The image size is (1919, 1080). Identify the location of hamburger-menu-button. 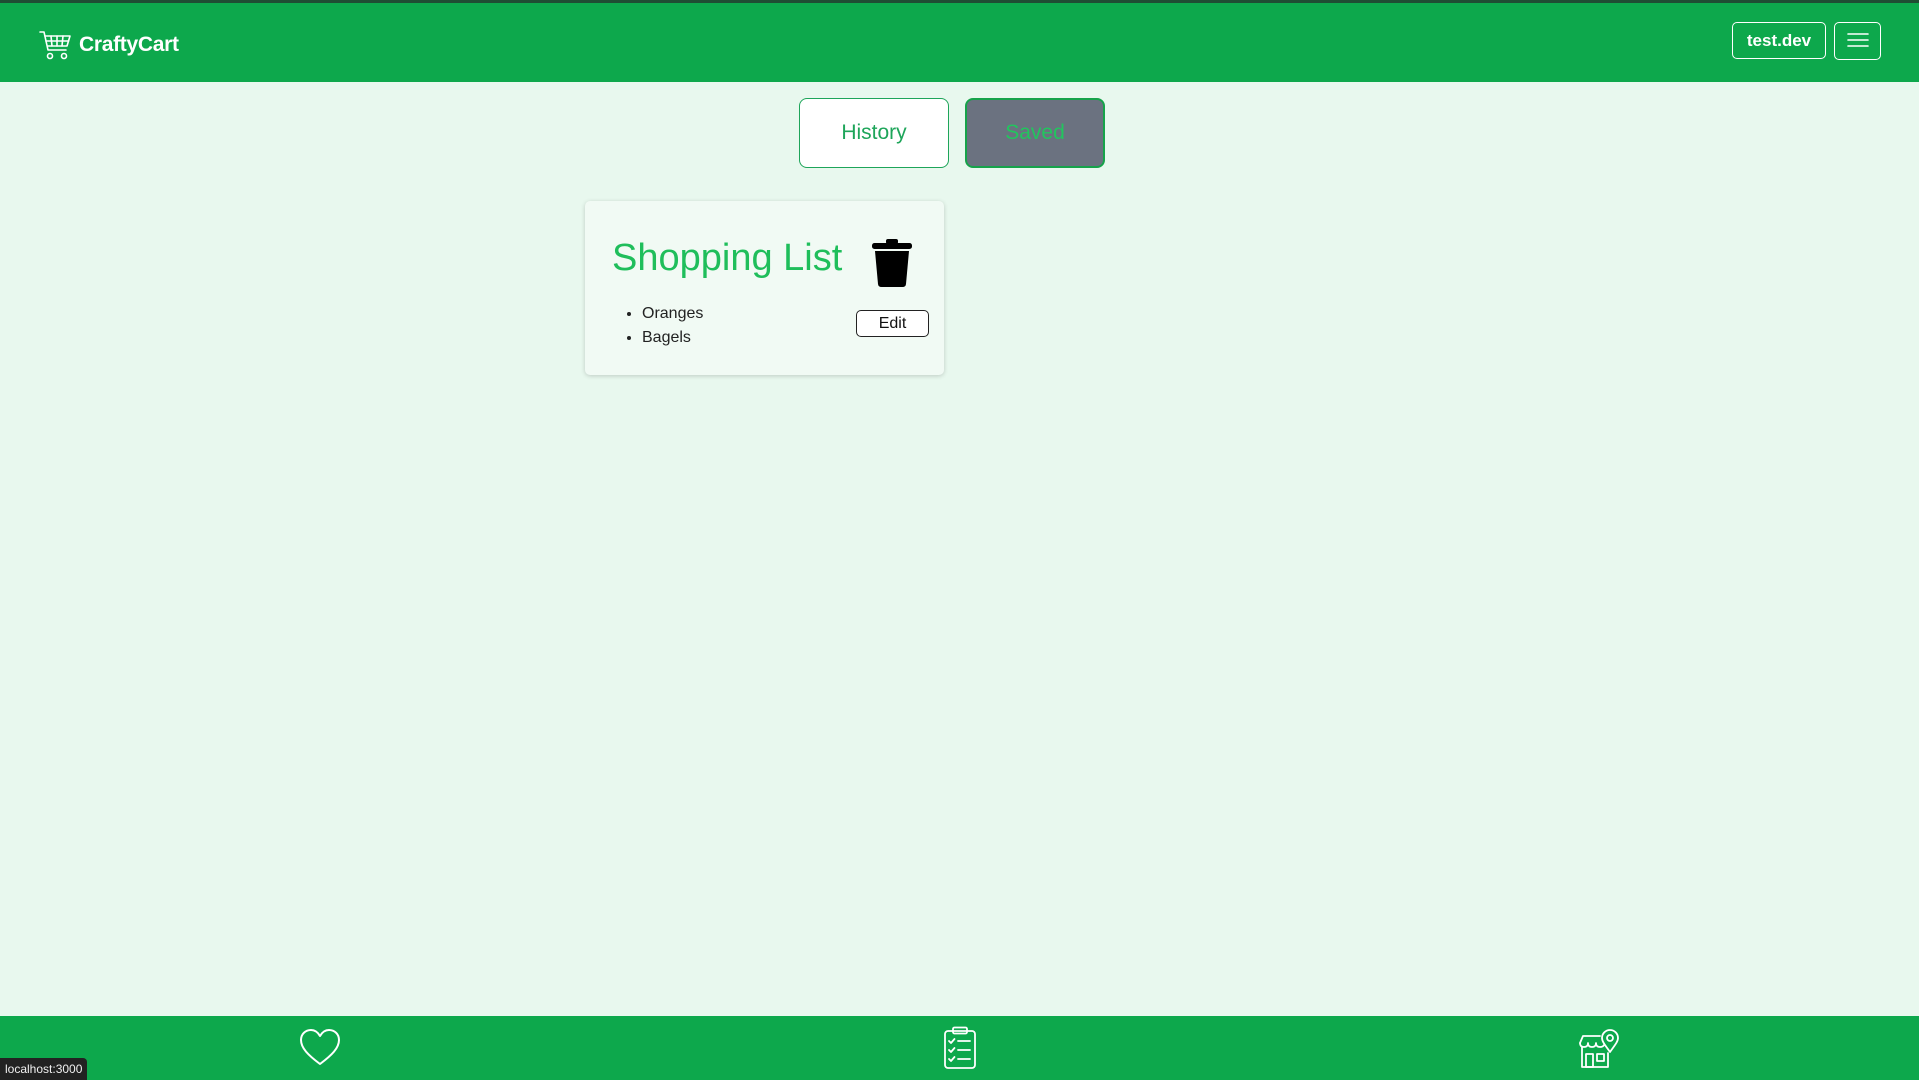
(1857, 41).